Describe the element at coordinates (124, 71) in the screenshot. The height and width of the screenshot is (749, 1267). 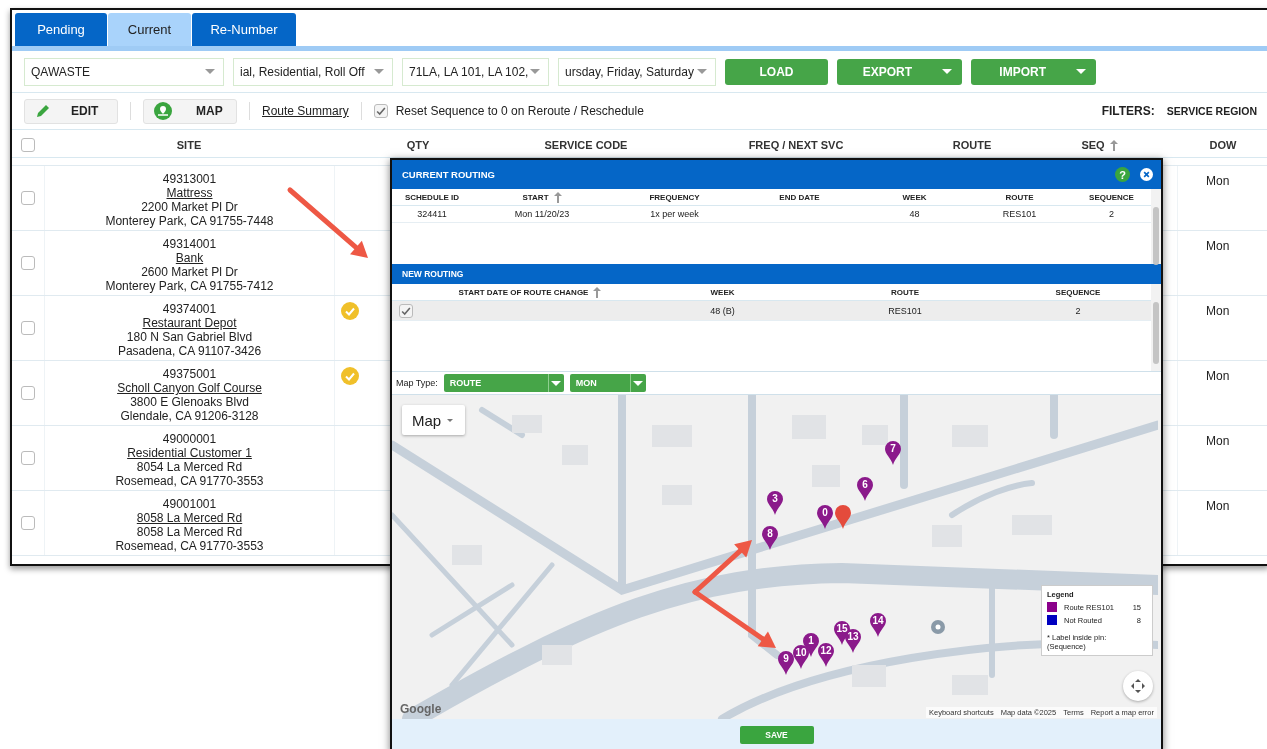
I see `dropdown: QAWASTE` at that location.